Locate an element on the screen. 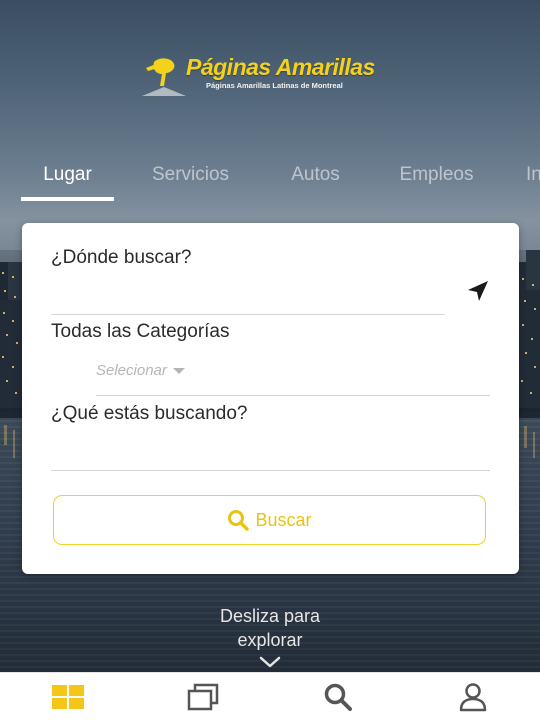 The width and height of the screenshot is (540, 720). tab-autos: Autos is located at coordinates (315, 180).